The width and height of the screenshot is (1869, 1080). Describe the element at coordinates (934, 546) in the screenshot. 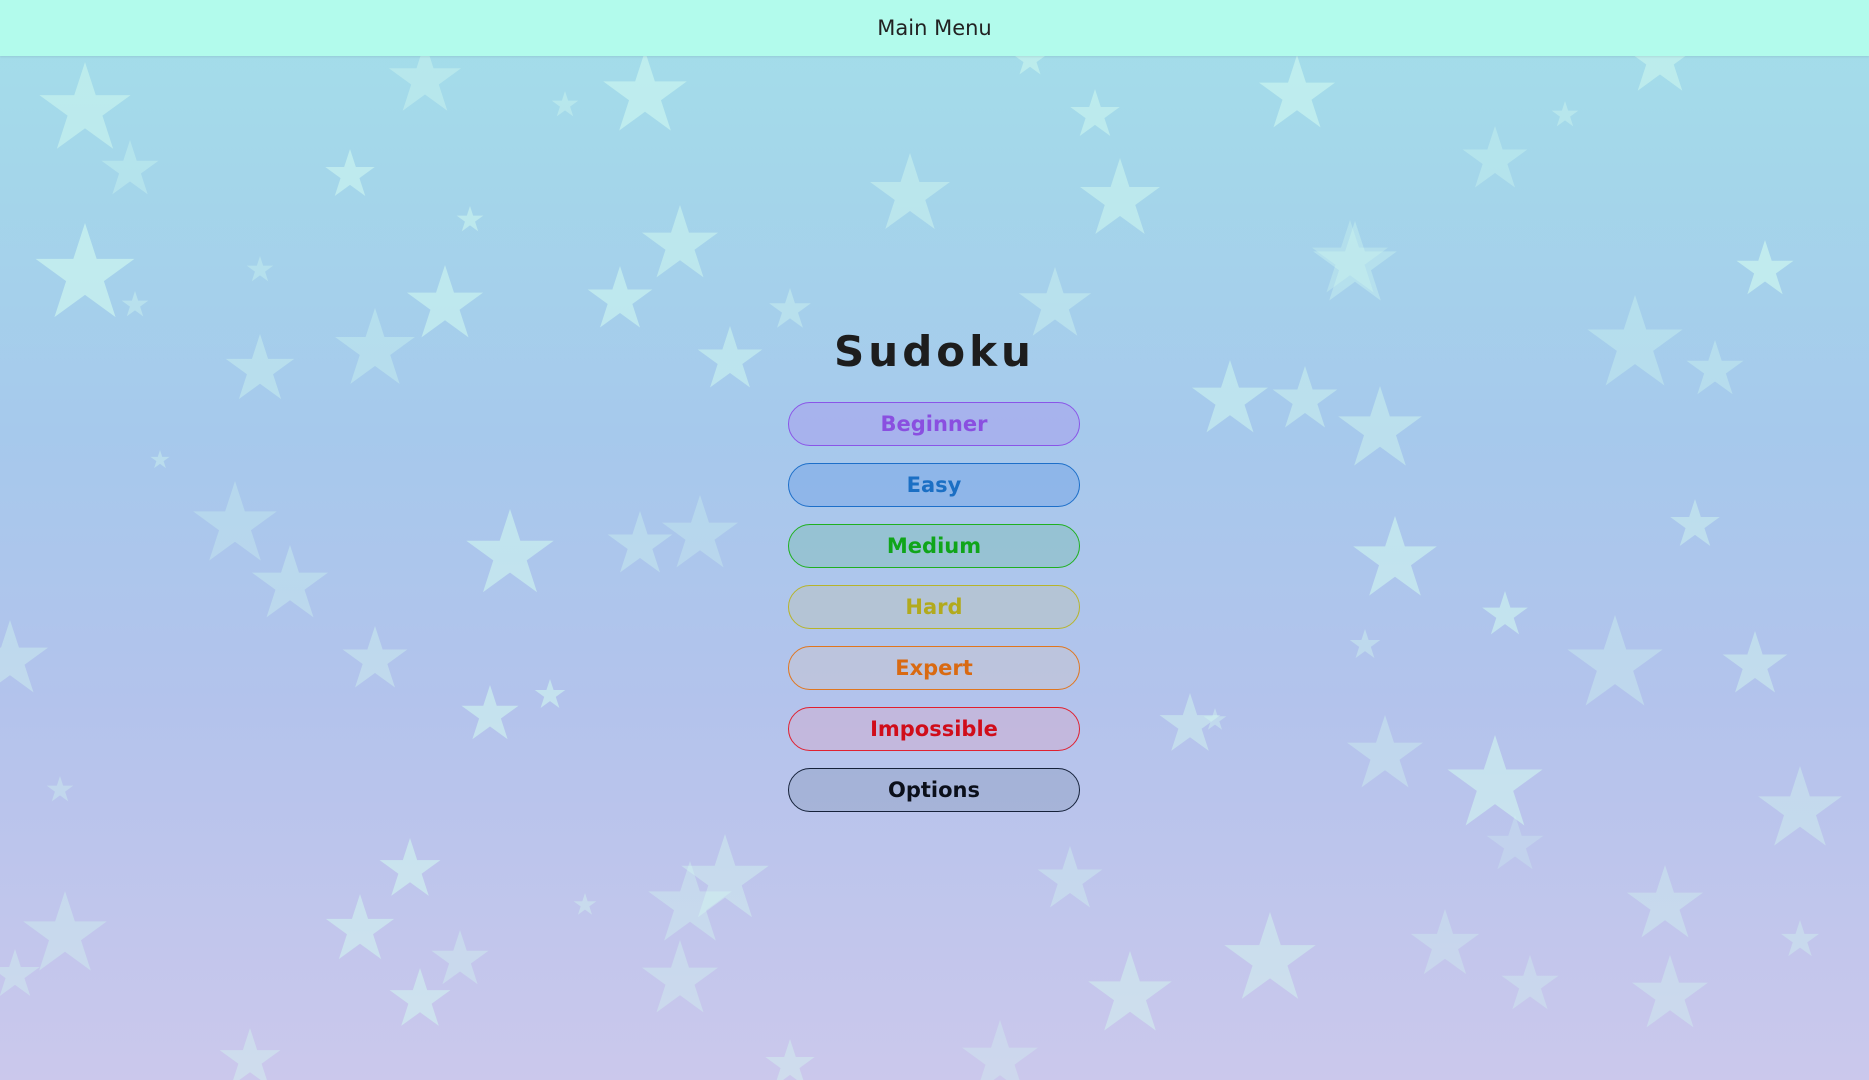

I see `medium-button: Medium` at that location.